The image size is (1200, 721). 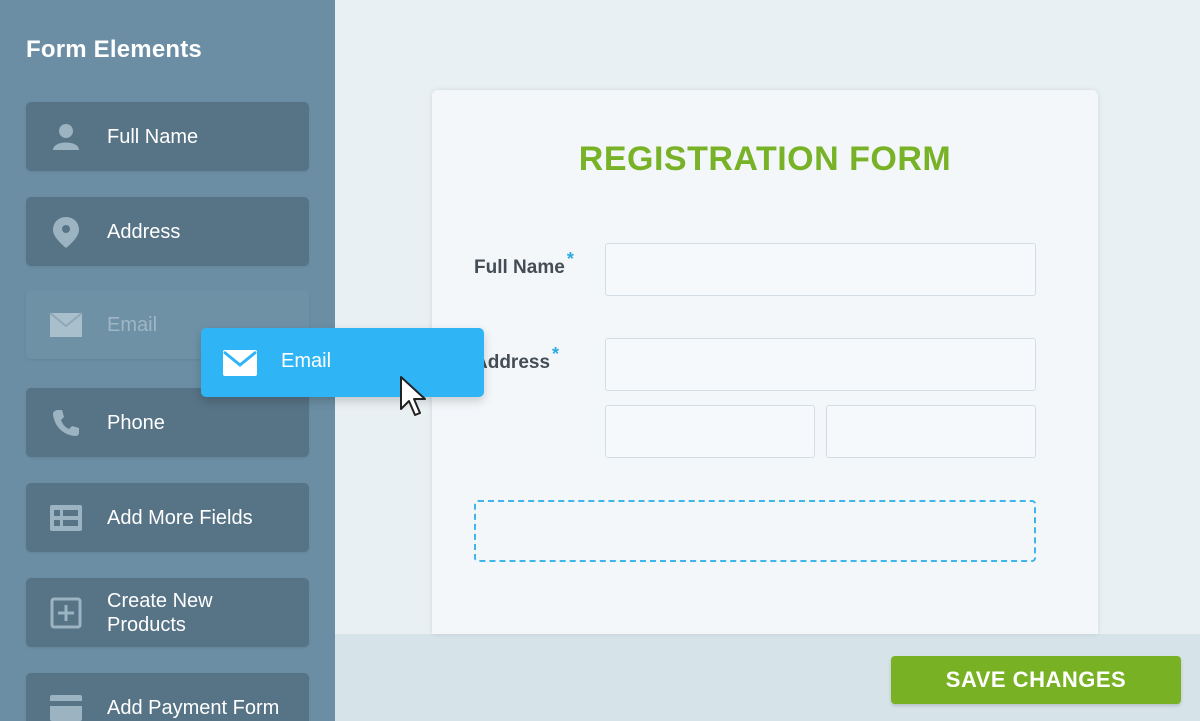 I want to click on sidebar-item-label: Add Payment Form, so click(x=193, y=707).